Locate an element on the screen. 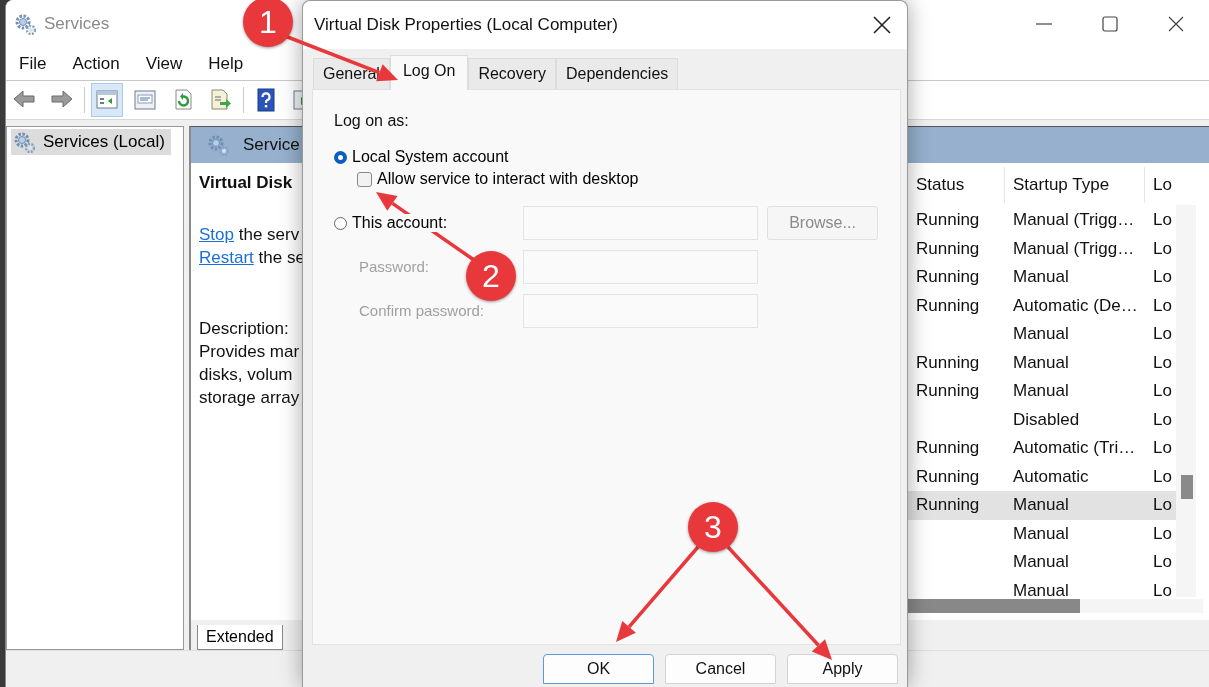 The width and height of the screenshot is (1209, 687). tab: Recovery is located at coordinates (512, 73).